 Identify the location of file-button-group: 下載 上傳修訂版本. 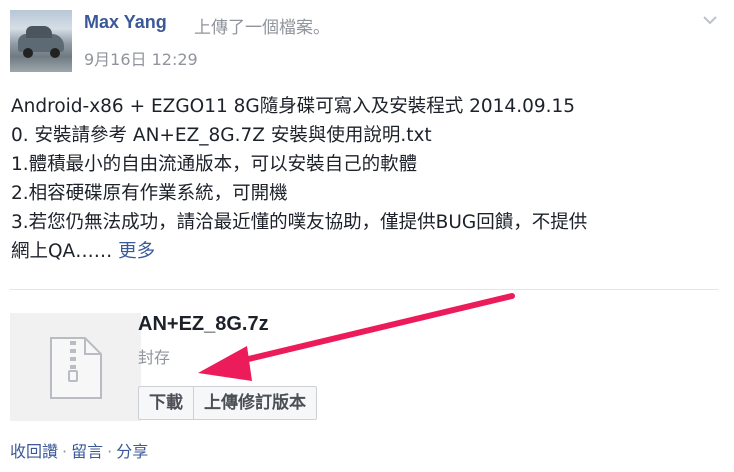
(227, 403).